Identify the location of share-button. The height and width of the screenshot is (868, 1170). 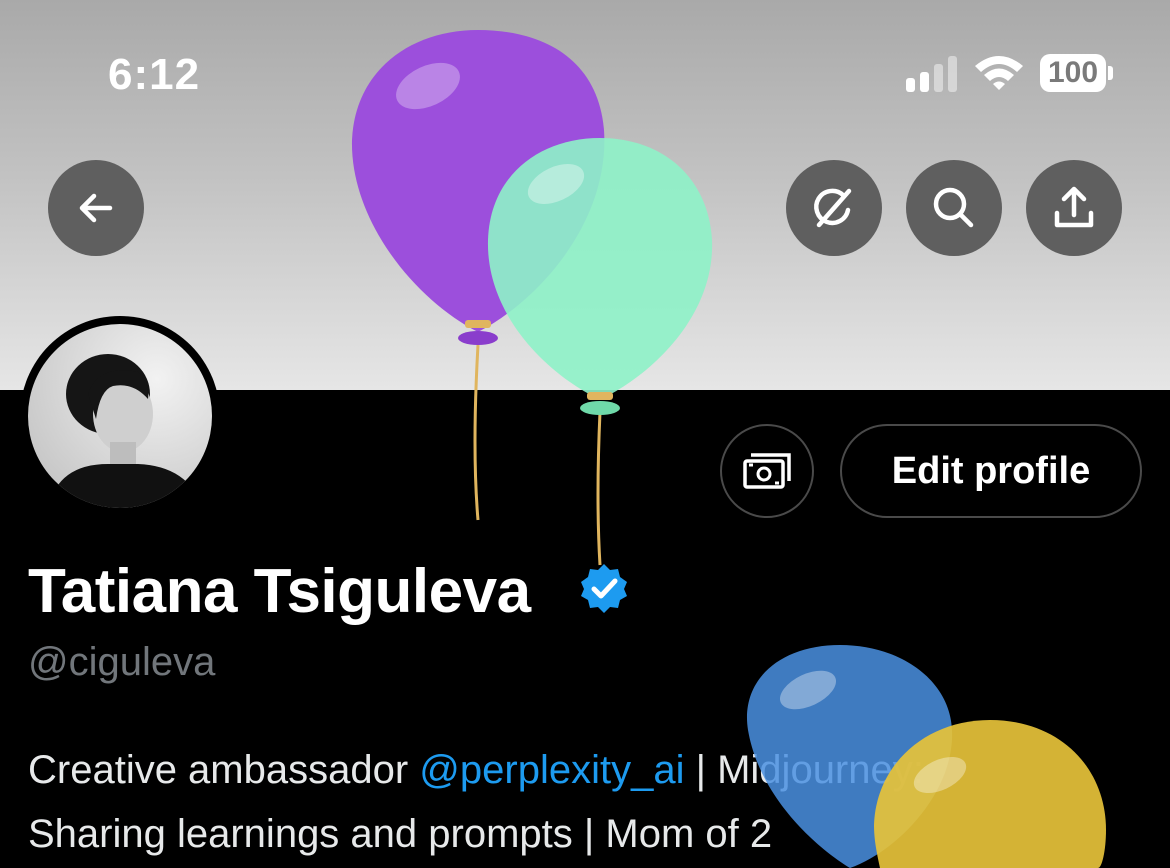
(1074, 208).